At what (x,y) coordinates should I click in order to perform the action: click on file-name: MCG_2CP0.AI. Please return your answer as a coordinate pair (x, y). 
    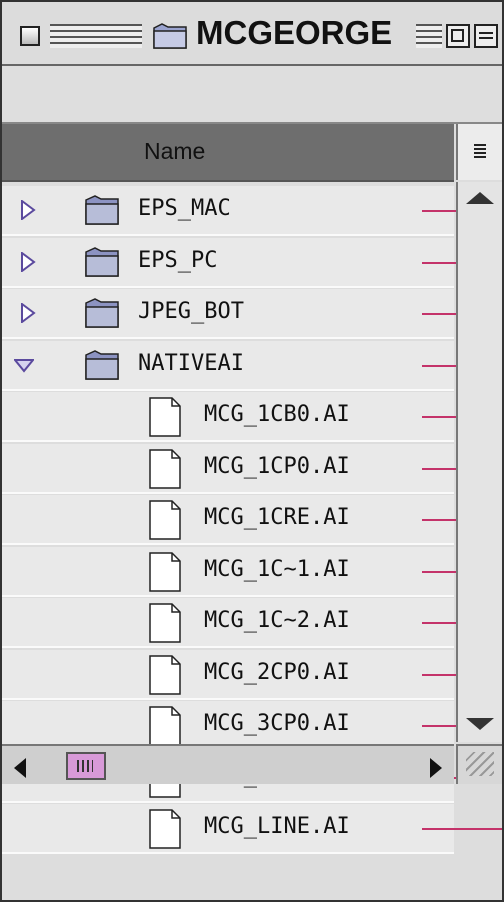
    Looking at the image, I should click on (277, 672).